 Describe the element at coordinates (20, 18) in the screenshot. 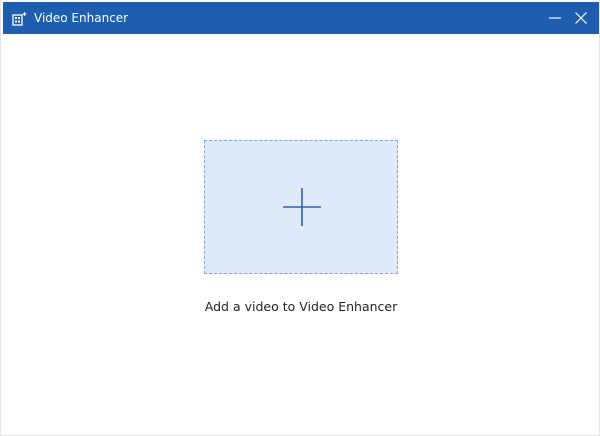

I see `video-enhancer-app-icon` at that location.